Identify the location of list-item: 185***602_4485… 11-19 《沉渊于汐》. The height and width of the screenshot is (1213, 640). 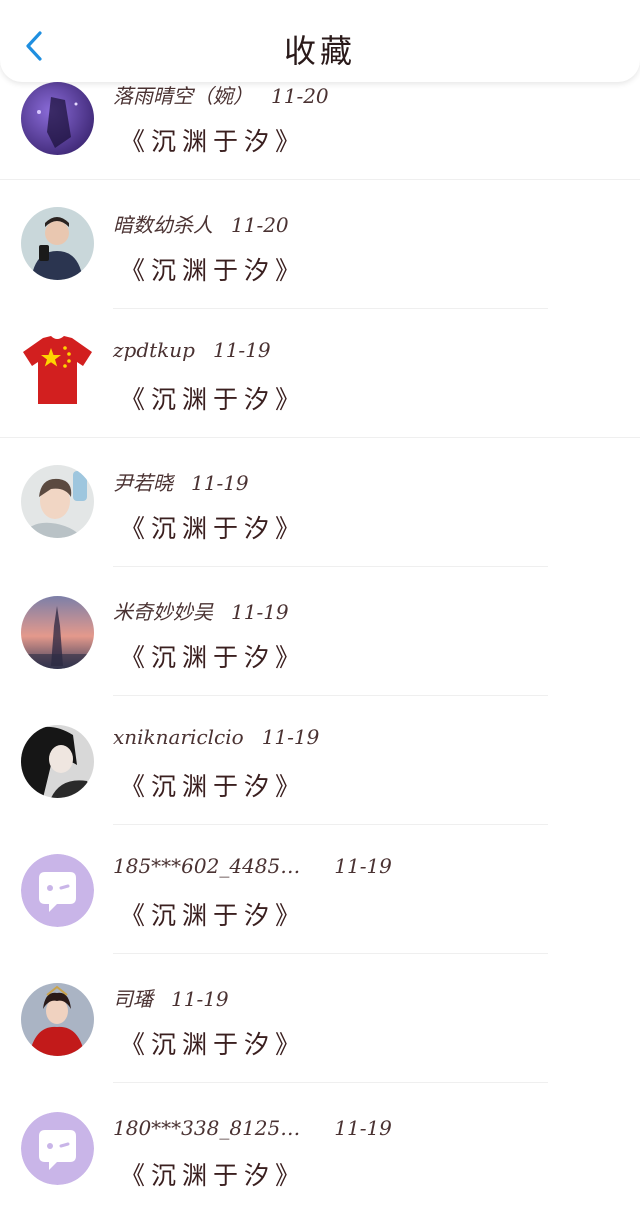
(320, 890).